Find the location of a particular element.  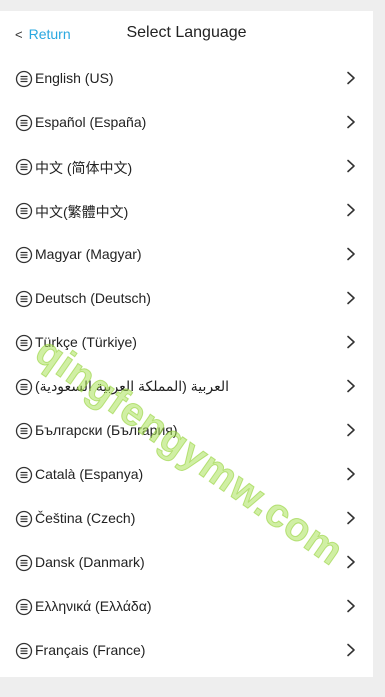

language-label: Deutsch (Deutsch) is located at coordinates (93, 298).